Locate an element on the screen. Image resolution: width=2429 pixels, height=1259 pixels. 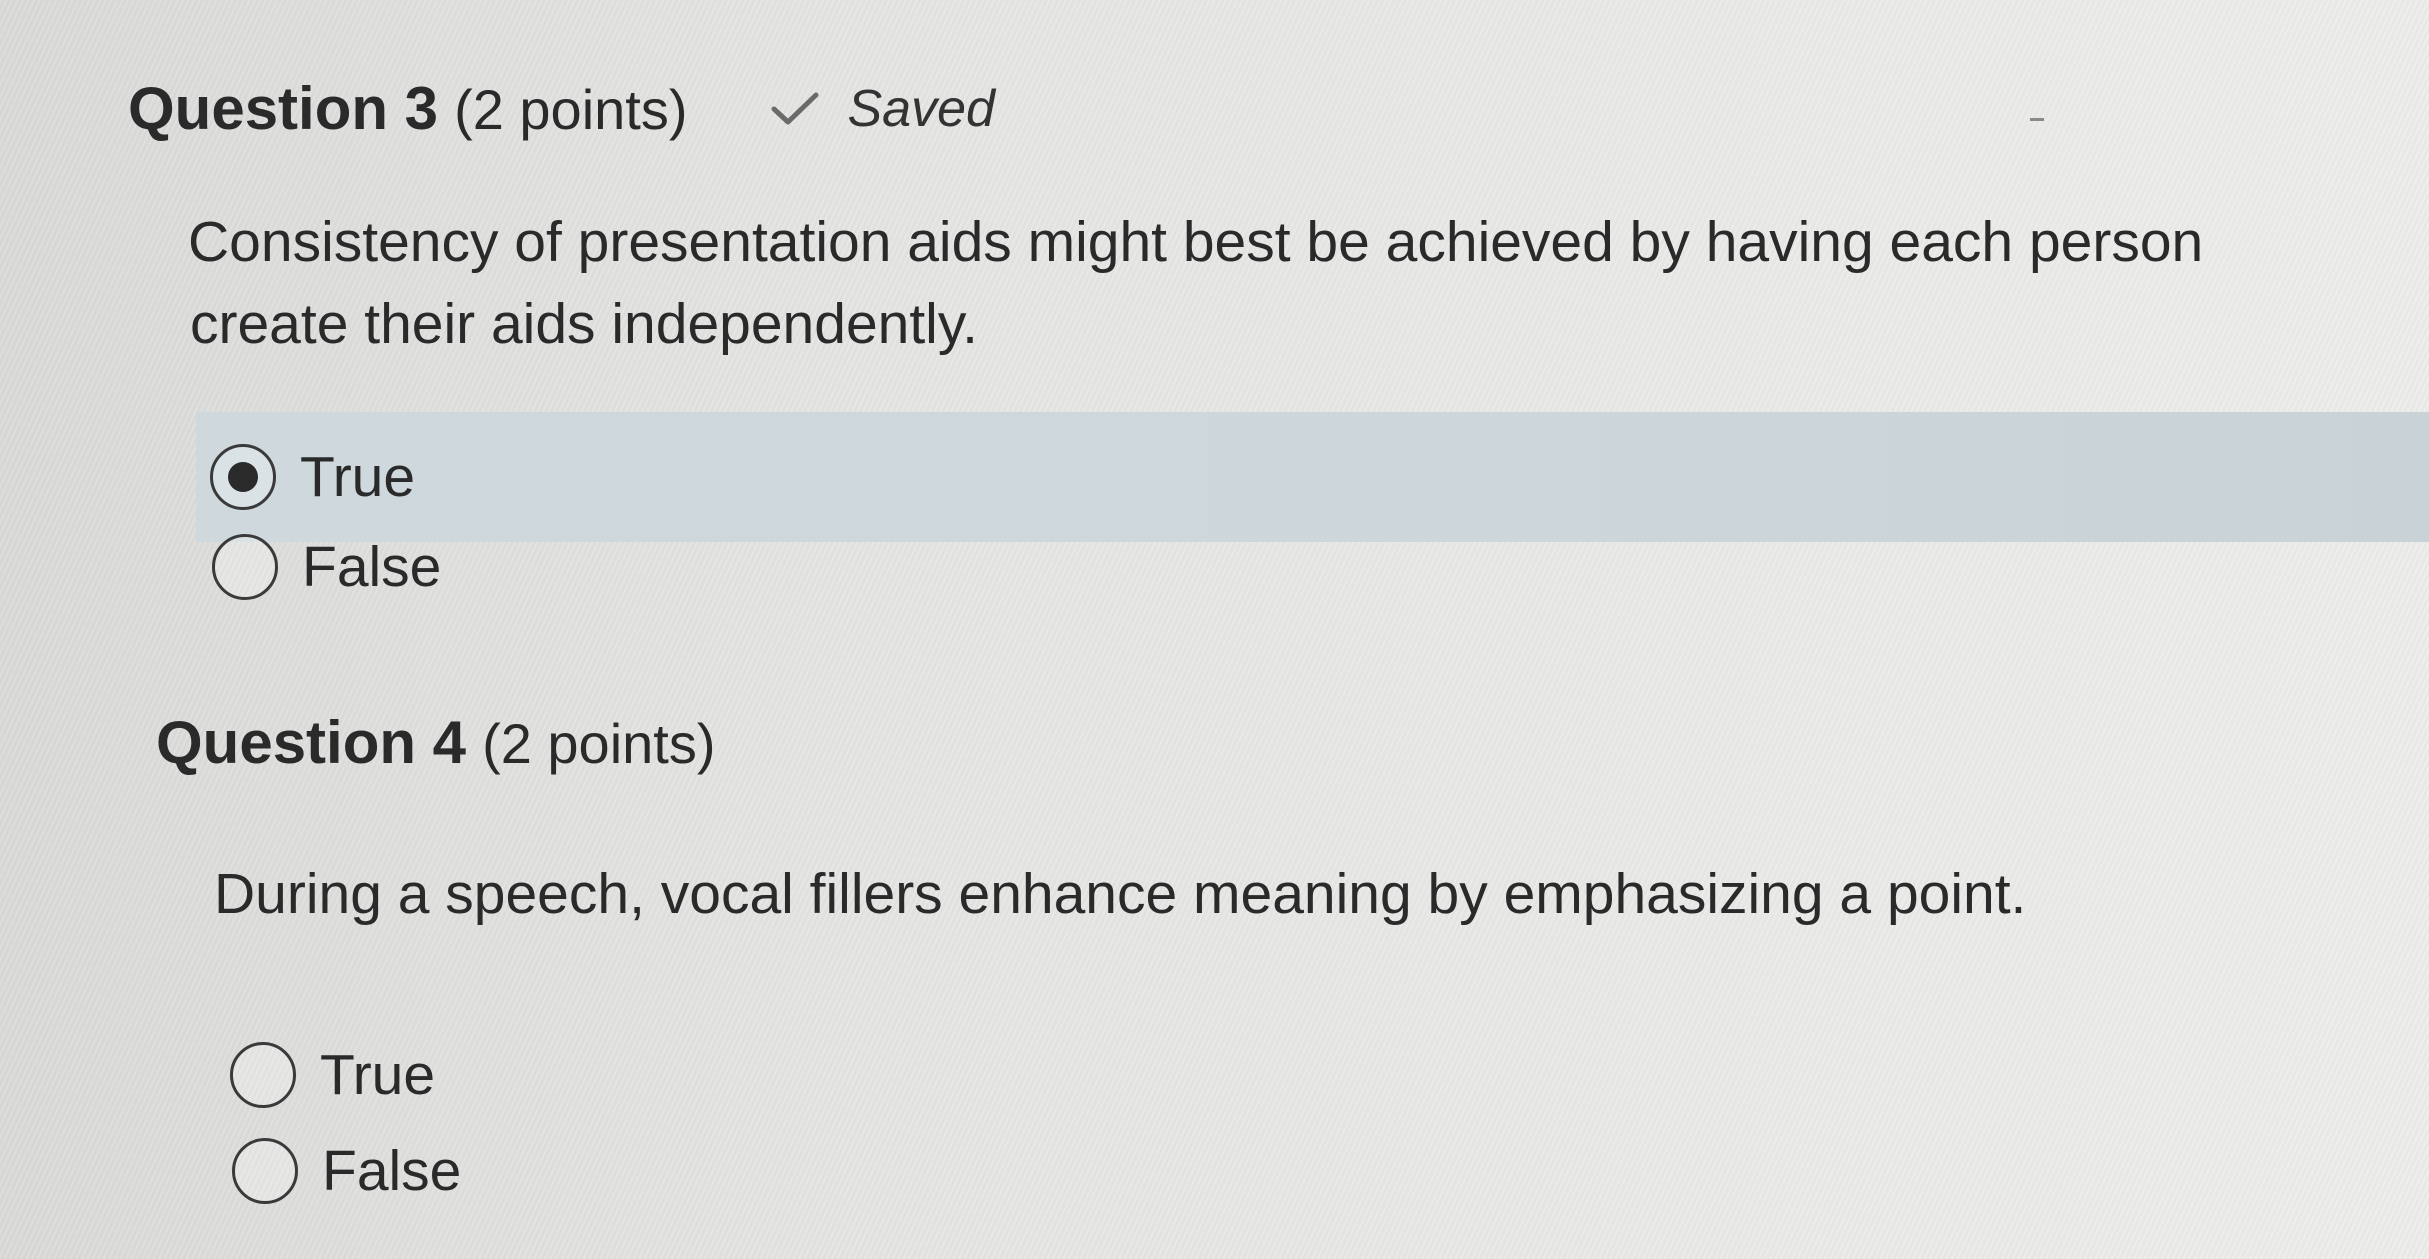
divider-mark is located at coordinates (2037, 119).